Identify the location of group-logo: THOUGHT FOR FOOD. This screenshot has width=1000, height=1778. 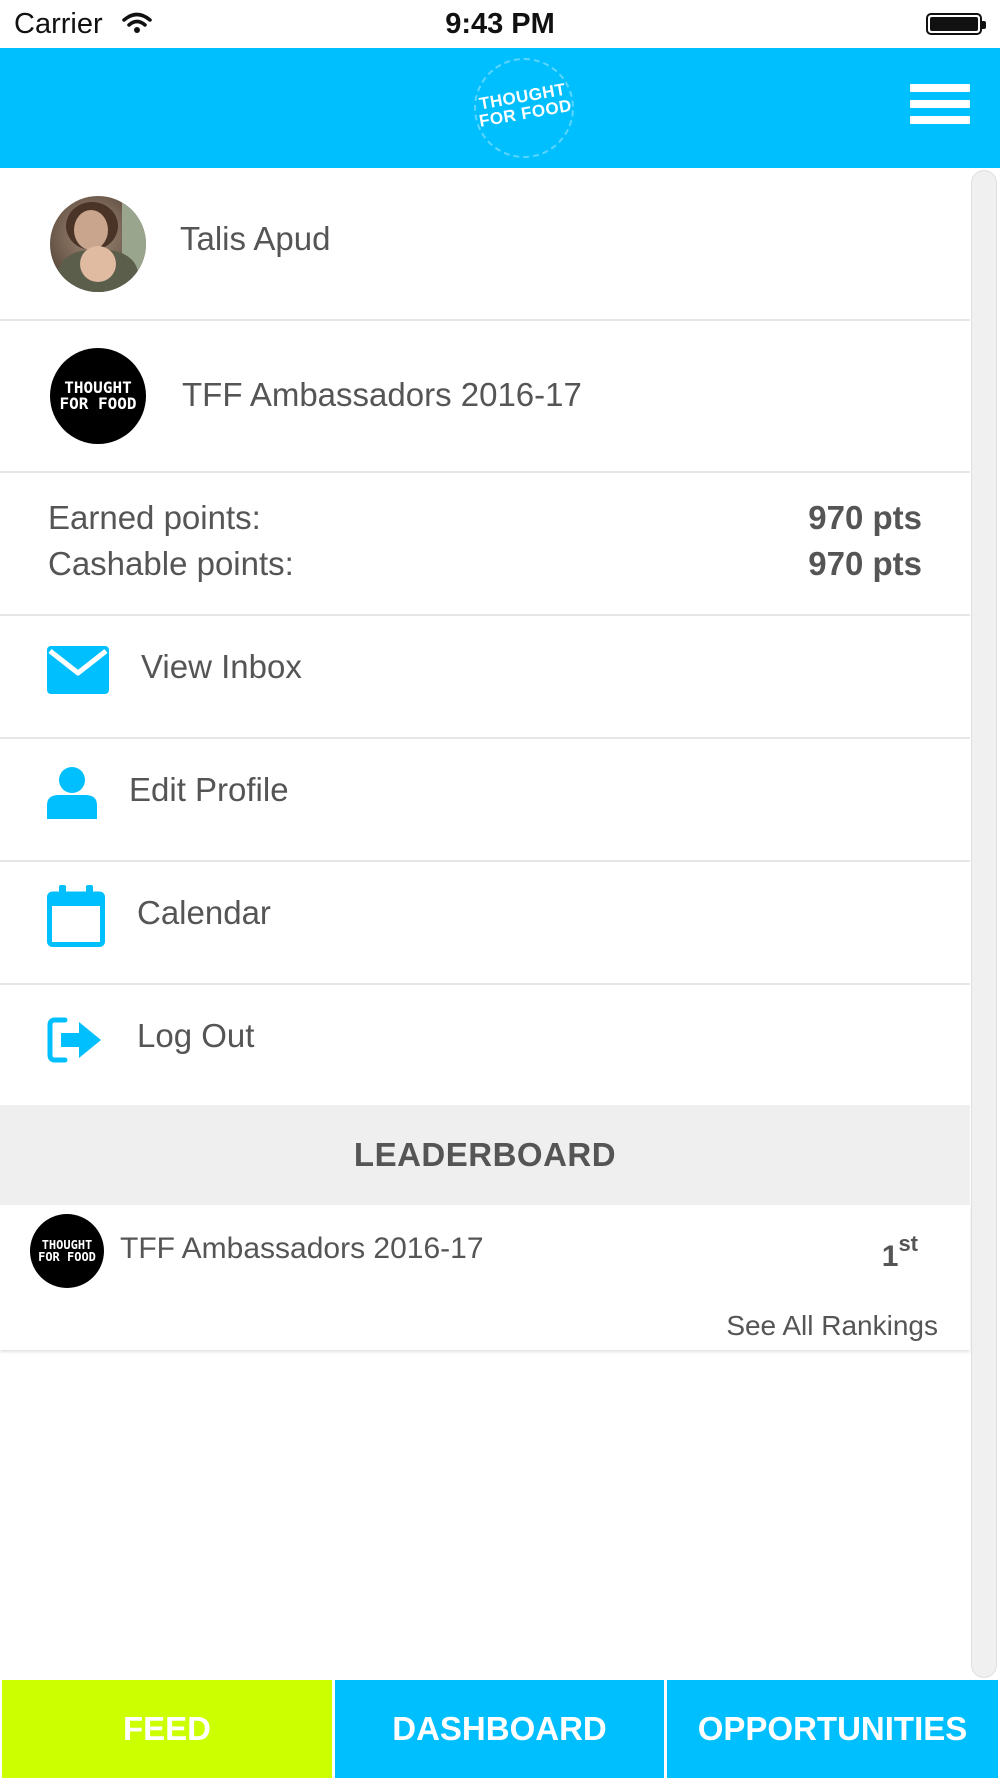
(98, 396).